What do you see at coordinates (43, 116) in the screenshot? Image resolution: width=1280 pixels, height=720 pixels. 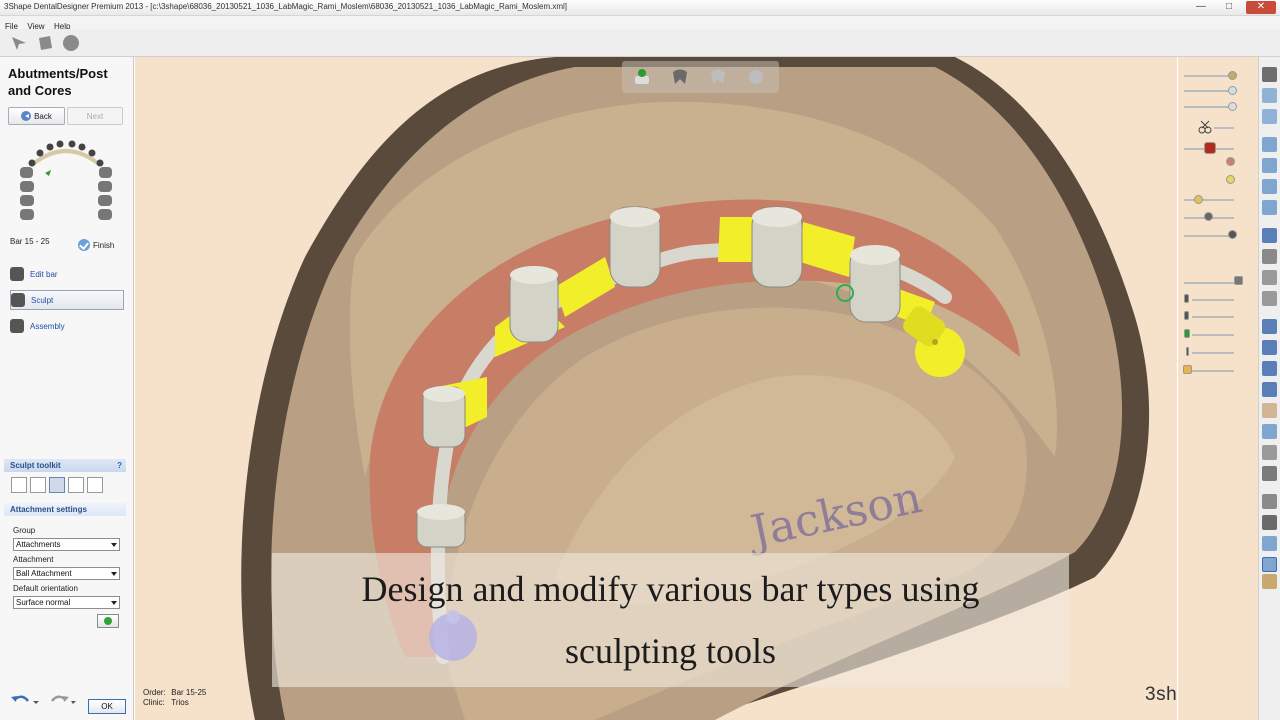 I see `back-button-label: Back` at bounding box center [43, 116].